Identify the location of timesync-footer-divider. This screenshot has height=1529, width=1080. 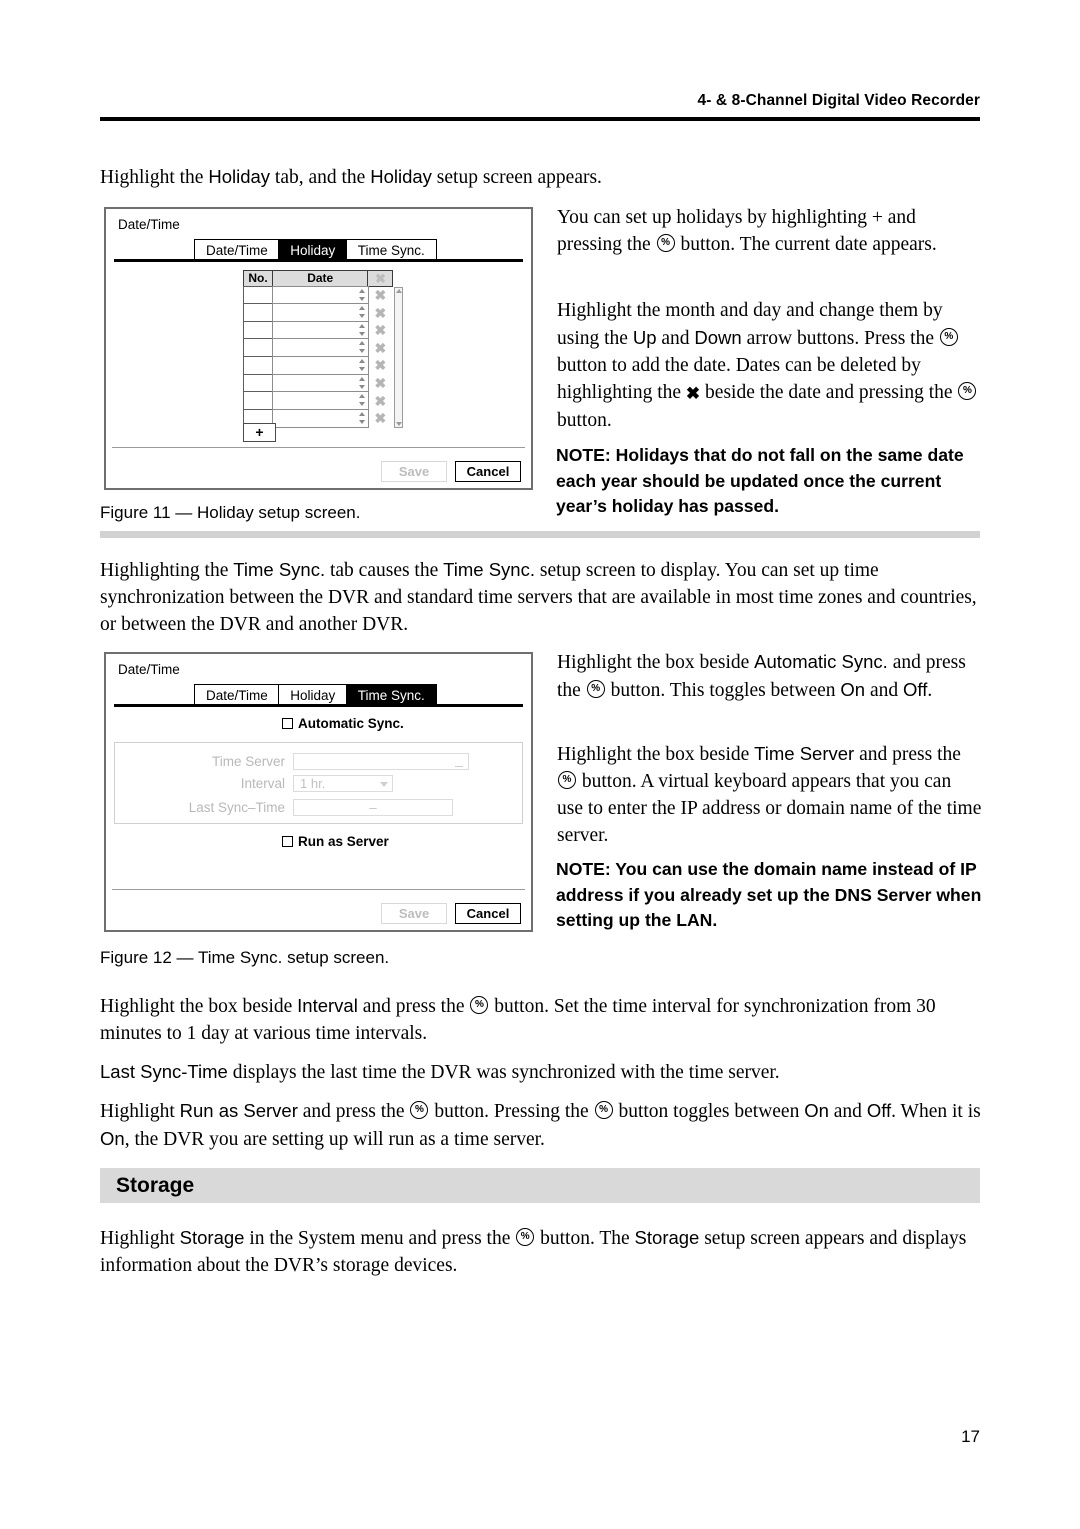
(318, 889).